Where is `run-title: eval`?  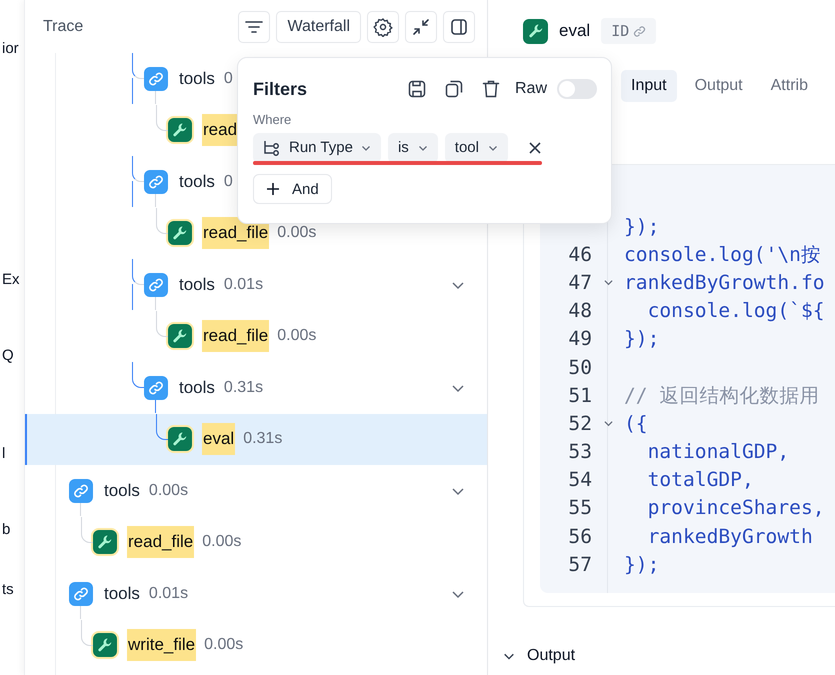 run-title: eval is located at coordinates (574, 31).